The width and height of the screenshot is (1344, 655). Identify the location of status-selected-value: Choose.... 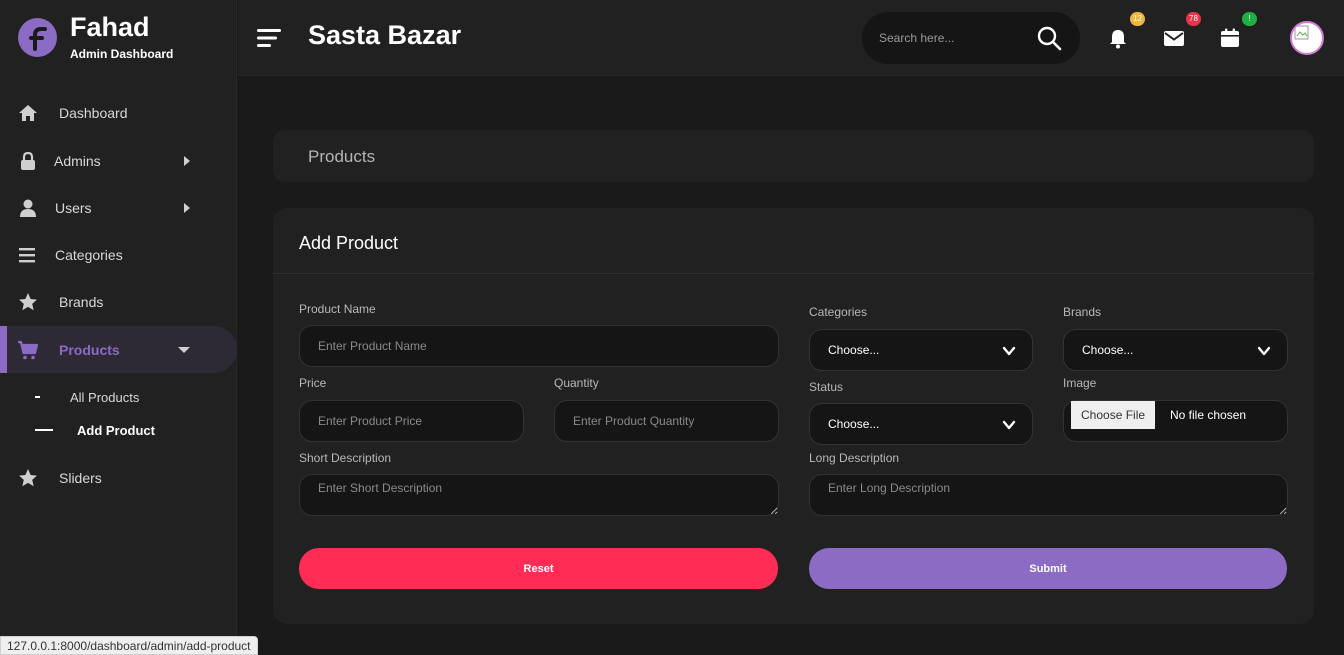
(854, 424).